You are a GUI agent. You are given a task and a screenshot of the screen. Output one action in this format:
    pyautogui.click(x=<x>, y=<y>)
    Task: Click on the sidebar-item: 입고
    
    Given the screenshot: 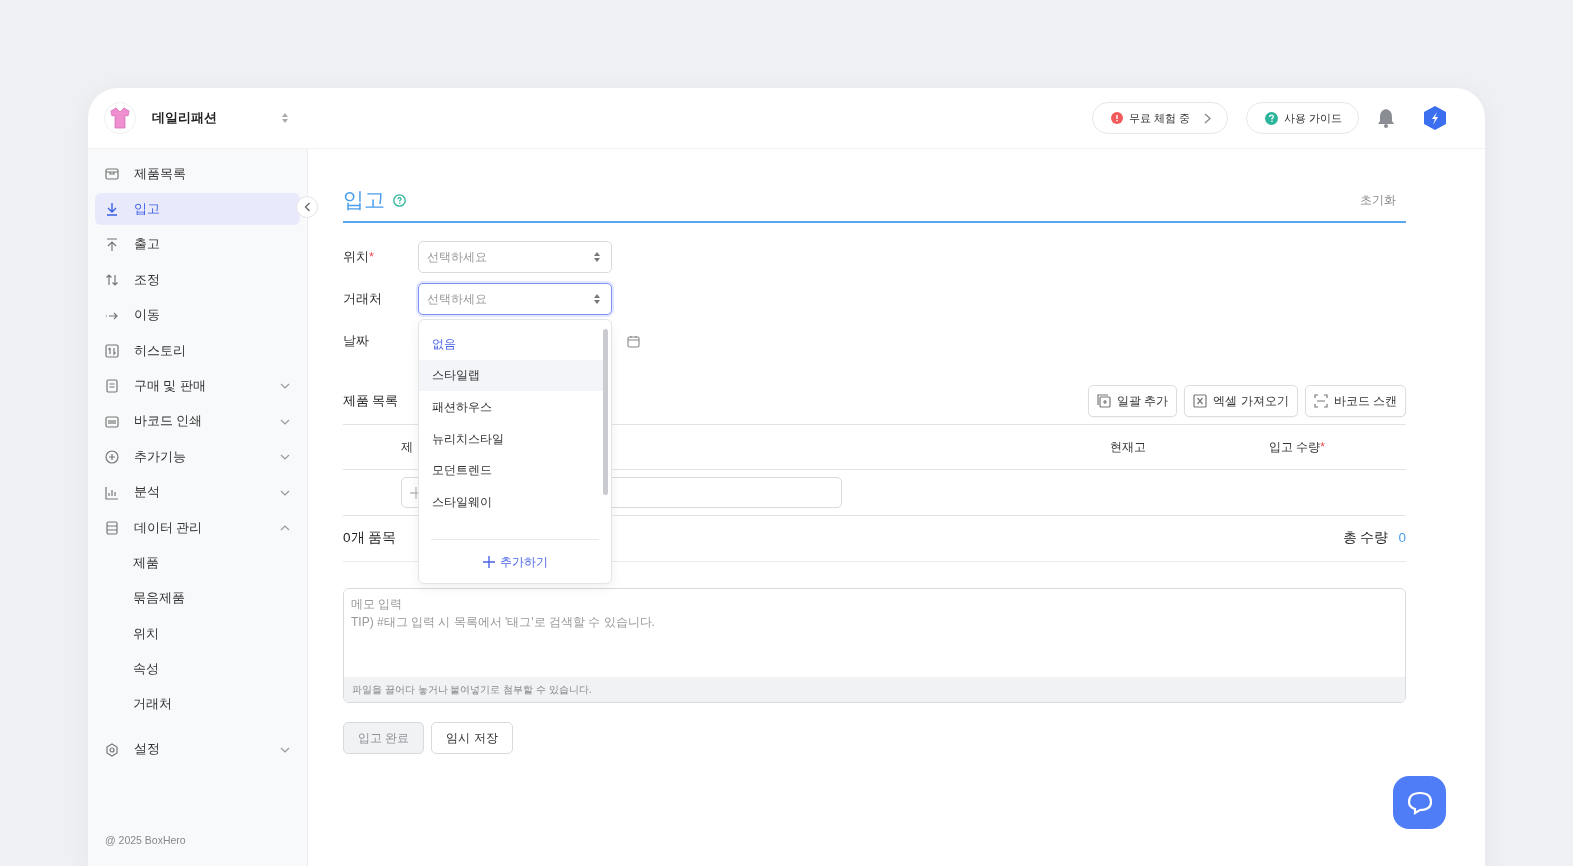 What is the action you would take?
    pyautogui.click(x=197, y=209)
    